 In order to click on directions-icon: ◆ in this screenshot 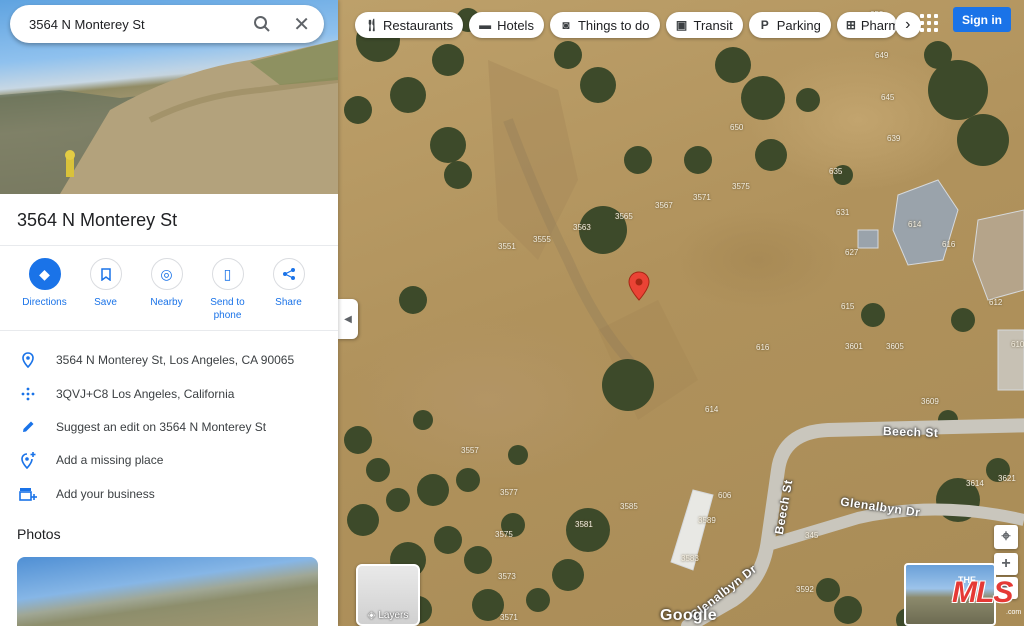, I will do `click(44, 274)`.